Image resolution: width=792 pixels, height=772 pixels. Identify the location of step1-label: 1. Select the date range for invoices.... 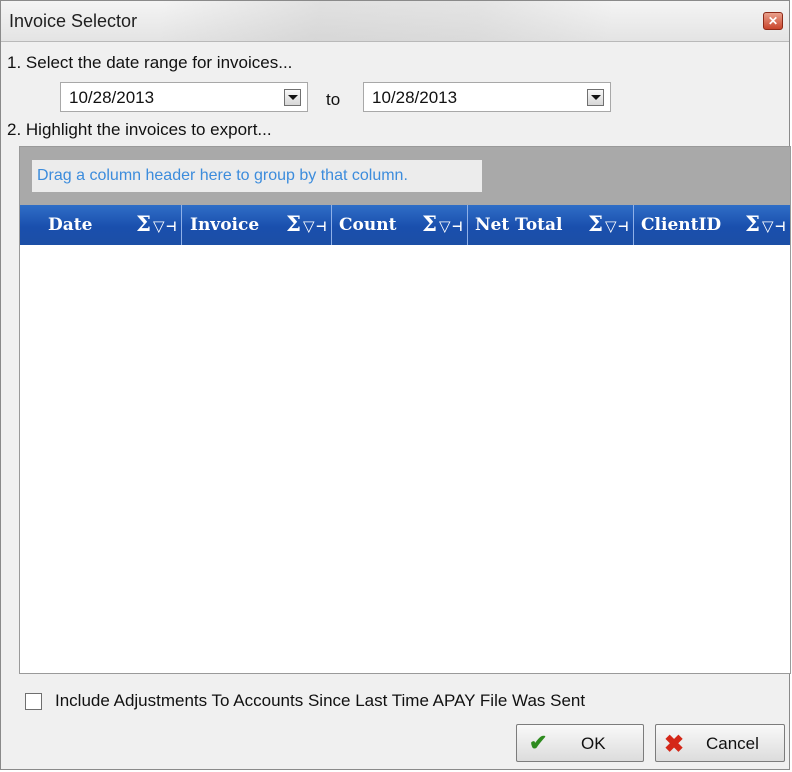
(150, 62).